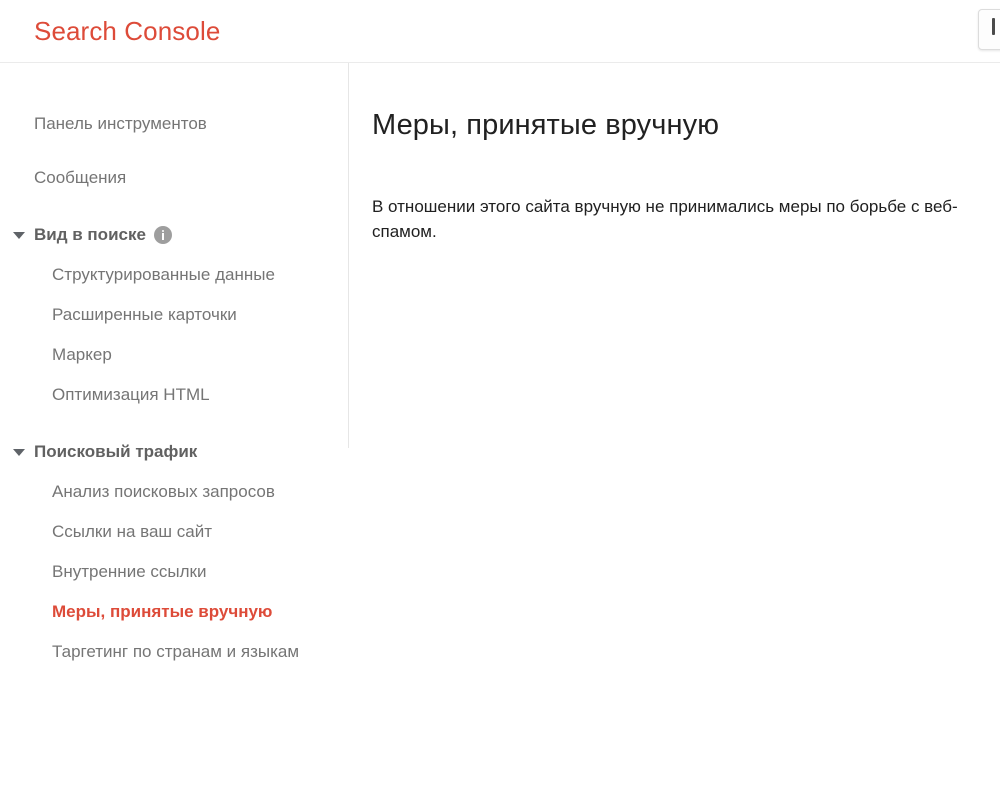 Image resolution: width=1000 pixels, height=802 pixels. I want to click on sidebar-item-international-targeting: Таргетинг по странам и языкам, so click(174, 652).